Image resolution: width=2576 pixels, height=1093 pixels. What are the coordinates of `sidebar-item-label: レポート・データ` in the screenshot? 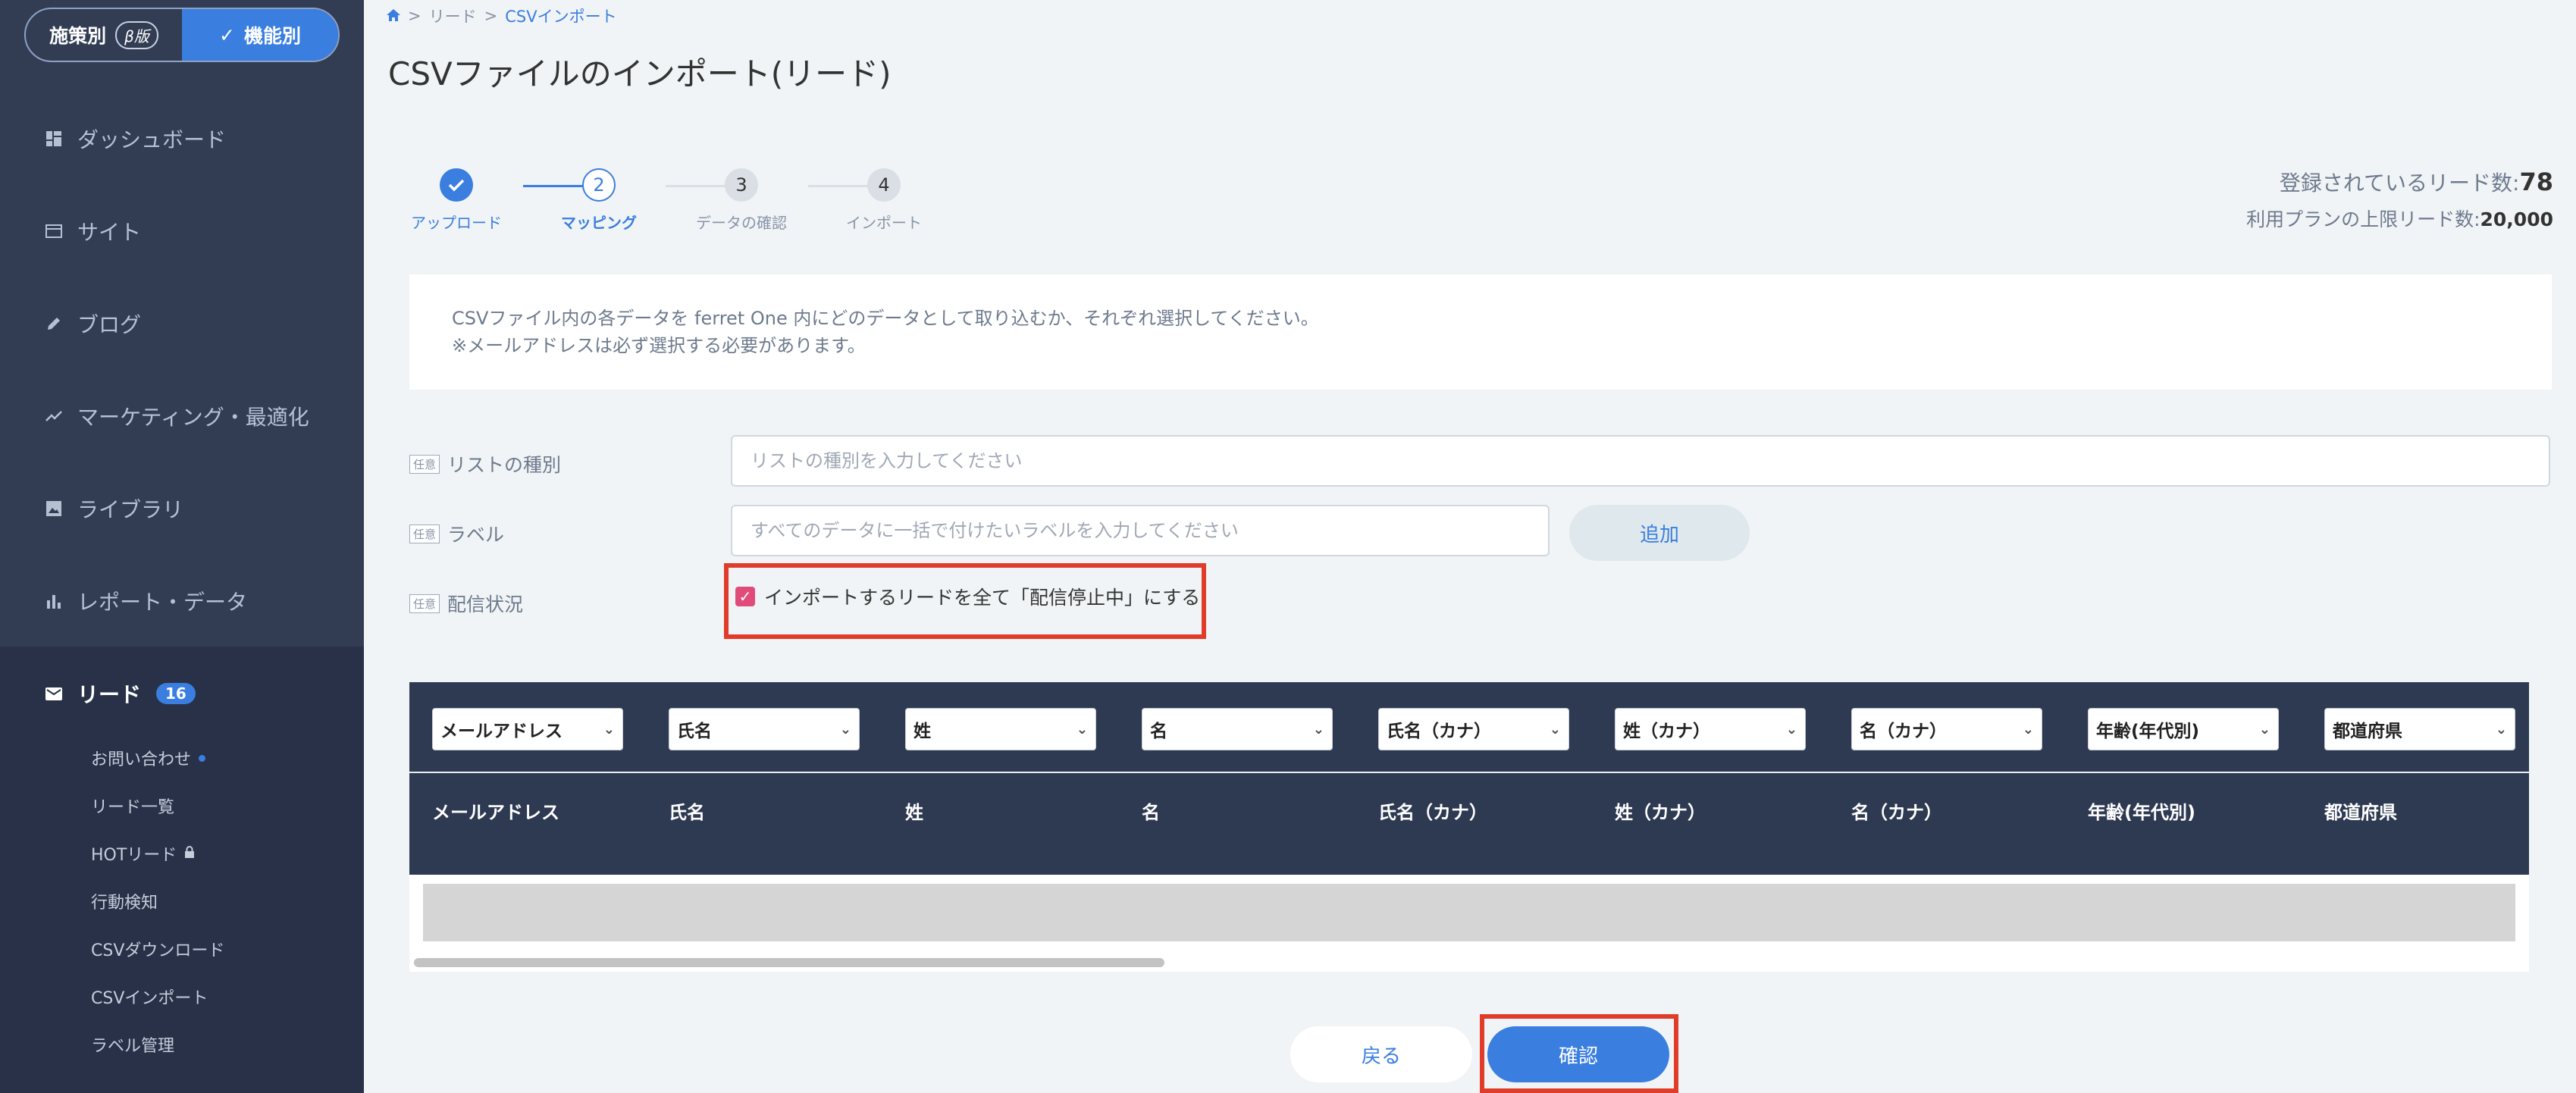 It's located at (163, 602).